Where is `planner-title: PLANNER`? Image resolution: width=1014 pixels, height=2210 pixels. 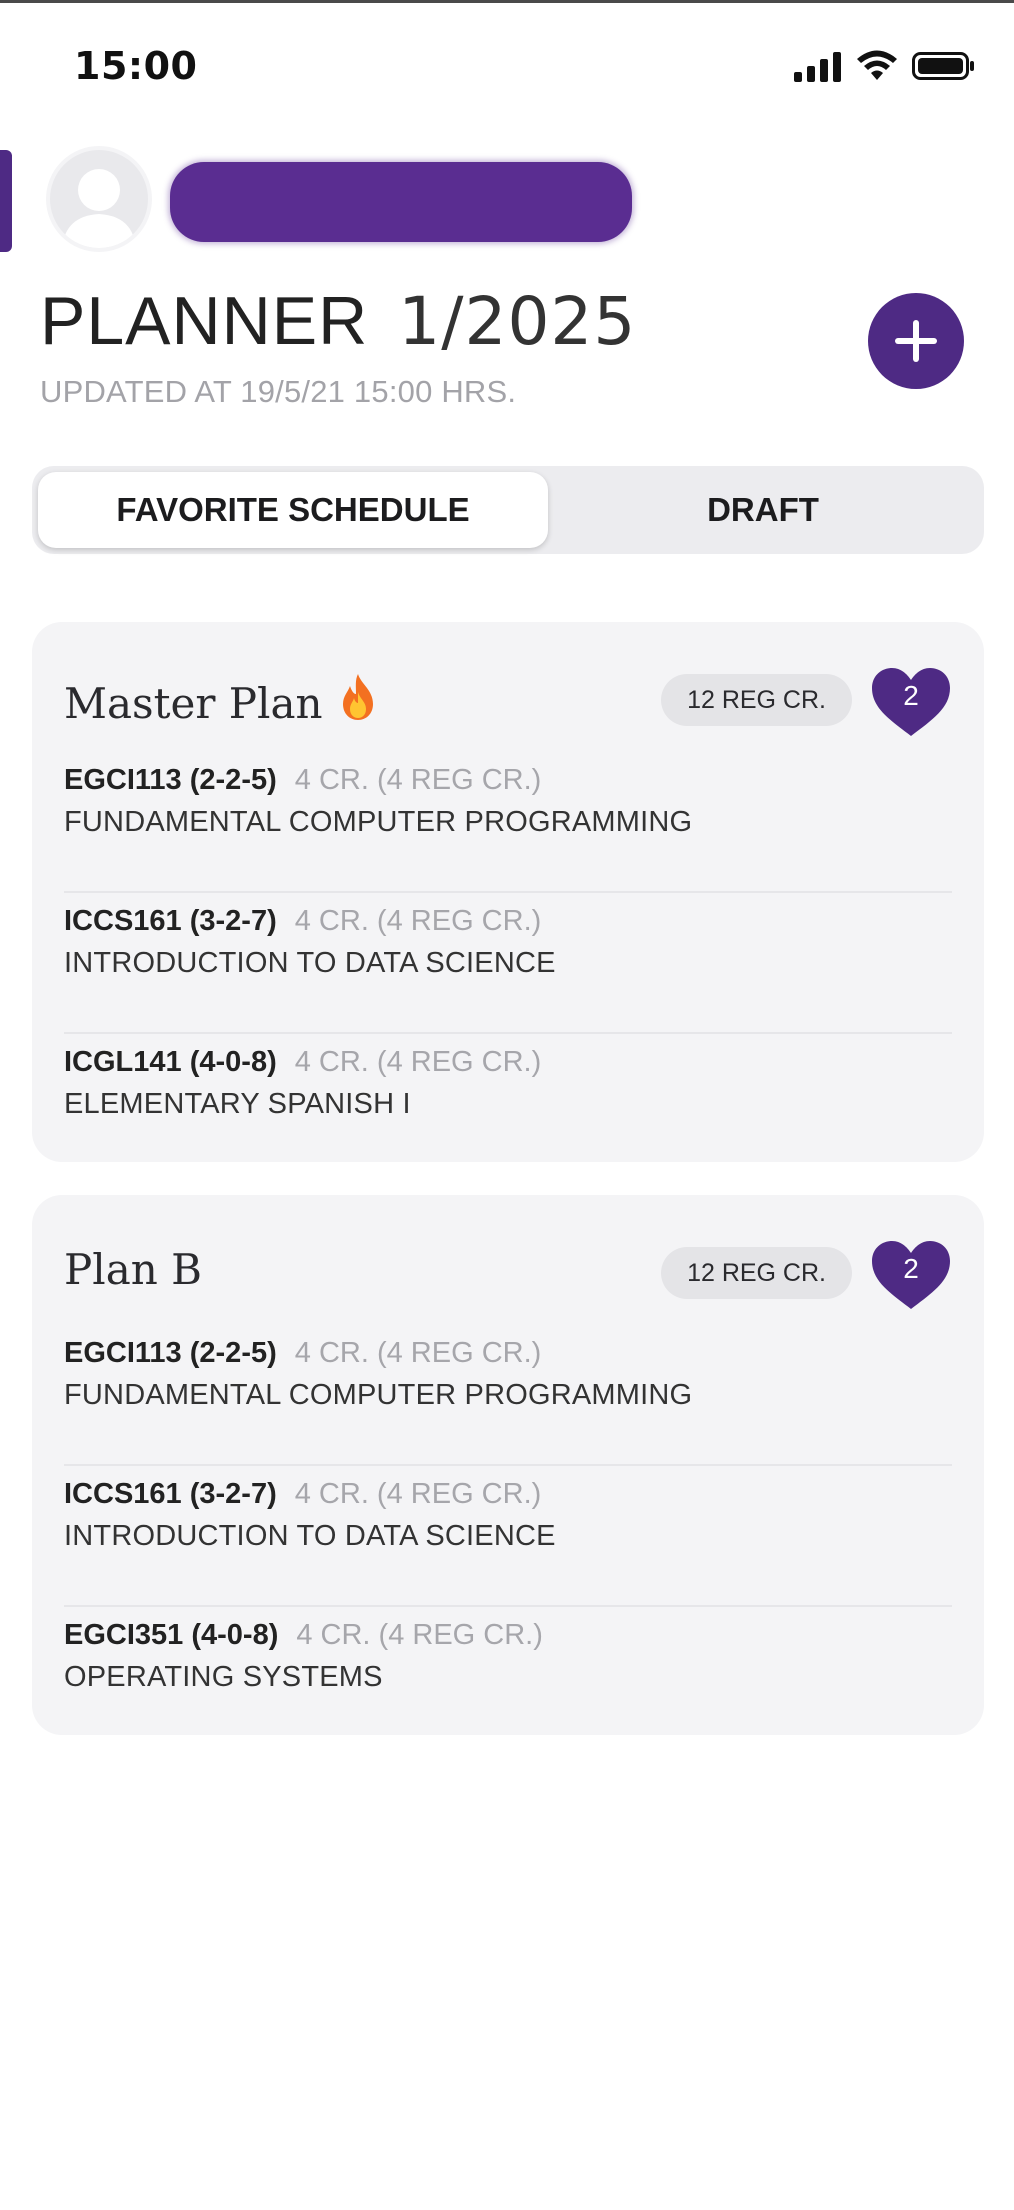
planner-title: PLANNER is located at coordinates (204, 321).